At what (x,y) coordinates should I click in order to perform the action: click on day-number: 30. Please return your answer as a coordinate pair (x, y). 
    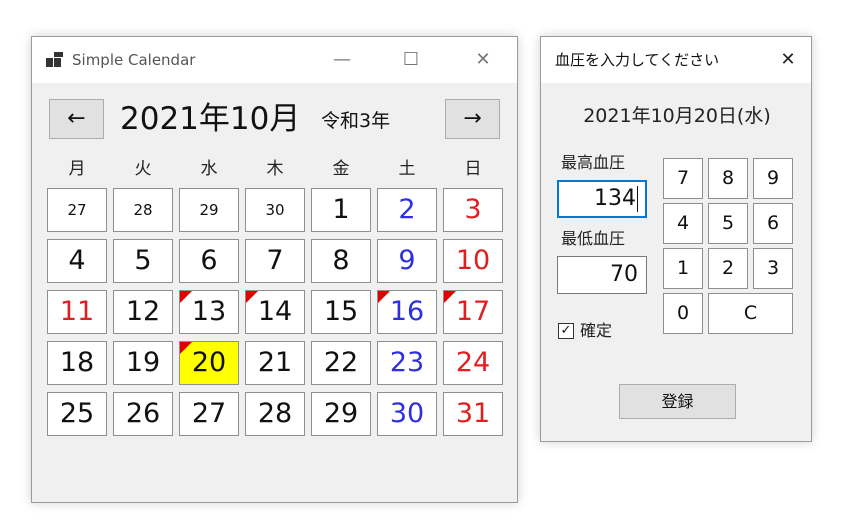
    Looking at the image, I should click on (407, 413).